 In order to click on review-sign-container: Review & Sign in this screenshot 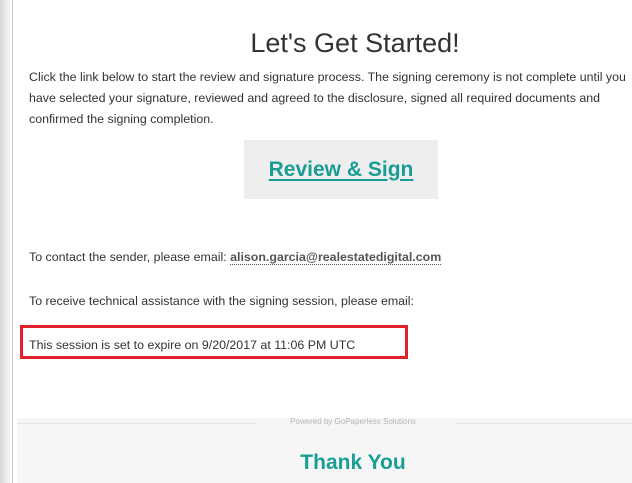, I will do `click(341, 169)`.